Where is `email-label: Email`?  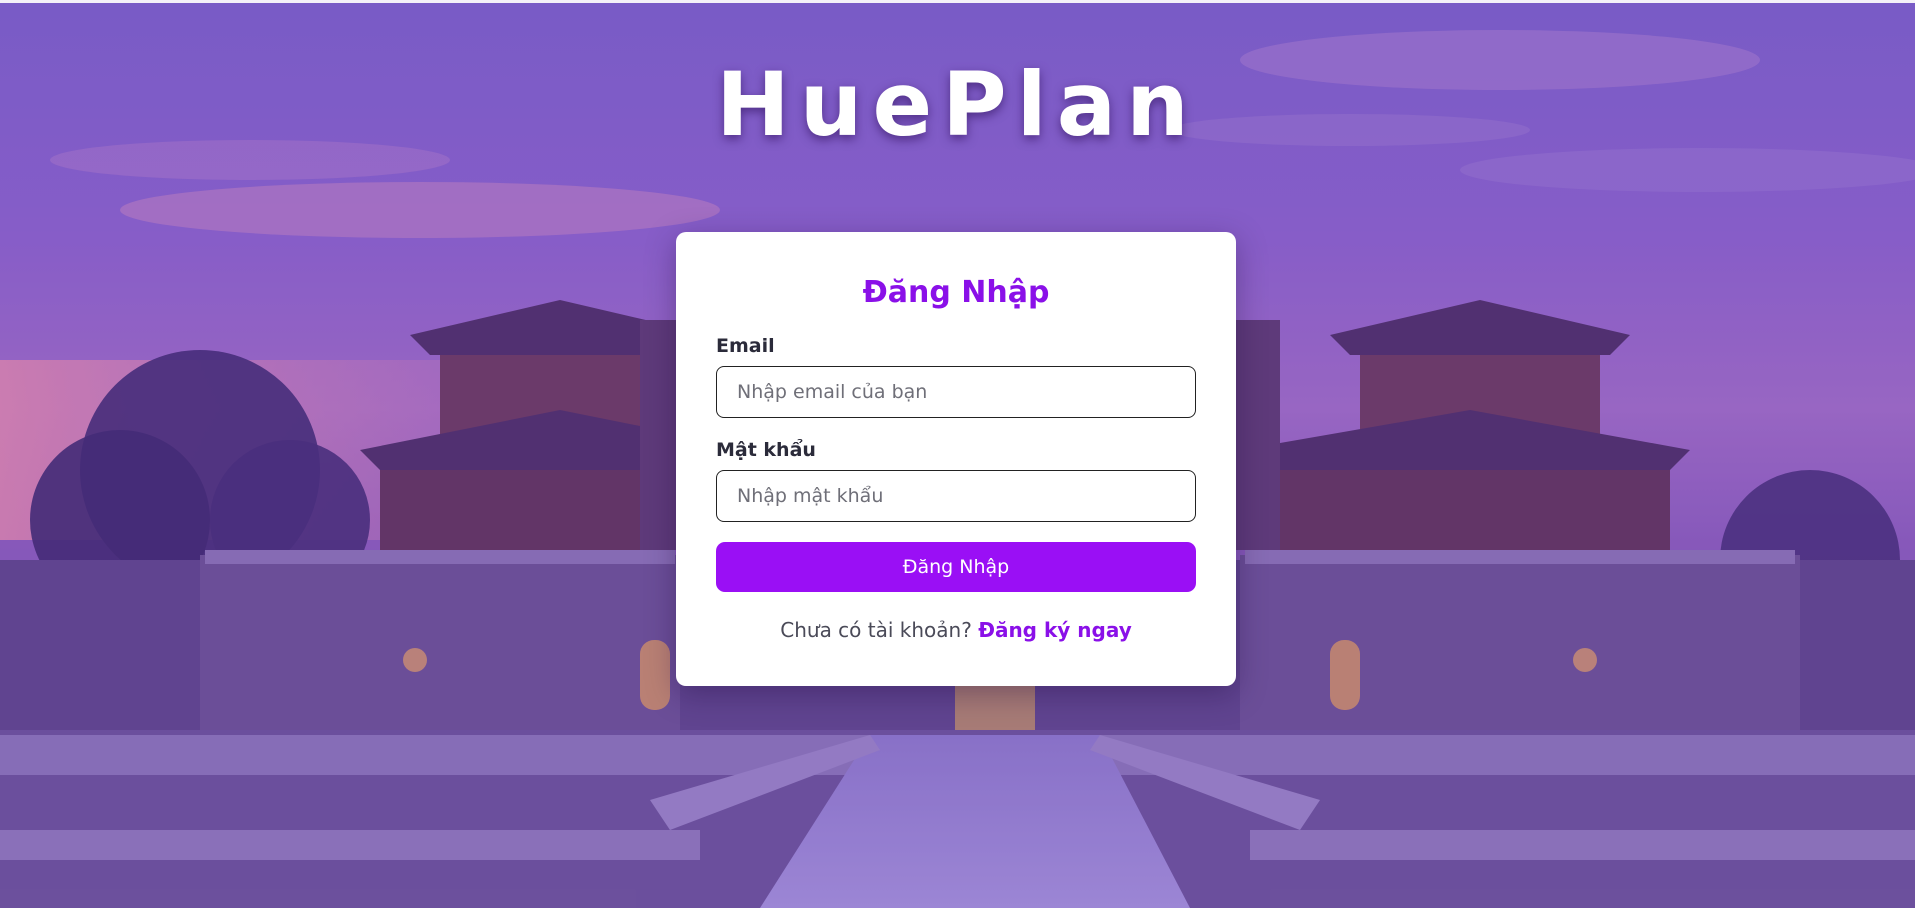
email-label: Email is located at coordinates (745, 346).